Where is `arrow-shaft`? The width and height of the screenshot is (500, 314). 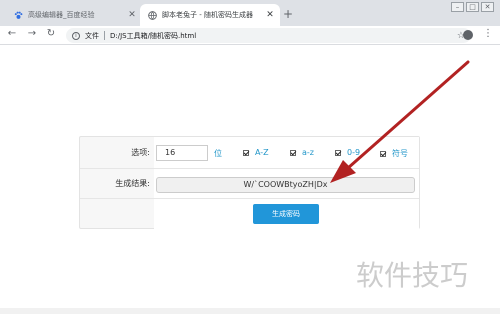
arrow-shaft is located at coordinates (408, 115).